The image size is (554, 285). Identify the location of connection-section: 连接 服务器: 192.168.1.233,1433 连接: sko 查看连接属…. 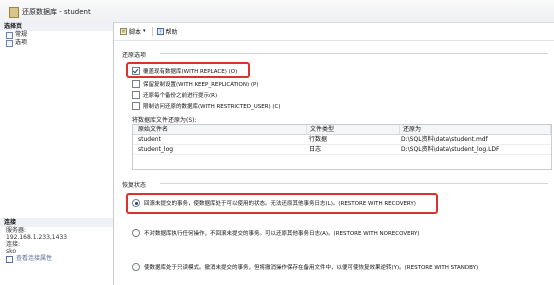
(56, 240).